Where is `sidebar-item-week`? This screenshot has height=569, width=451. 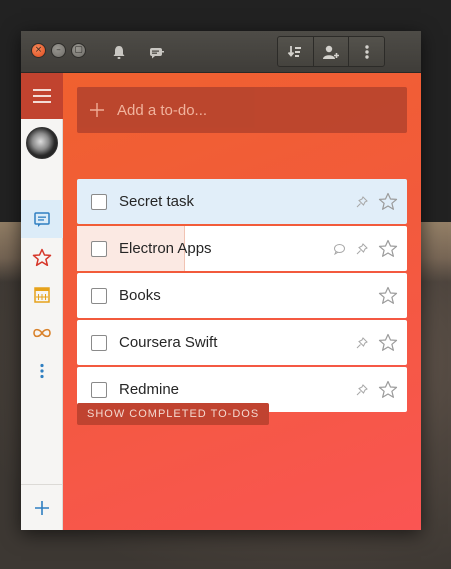 sidebar-item-week is located at coordinates (42, 295).